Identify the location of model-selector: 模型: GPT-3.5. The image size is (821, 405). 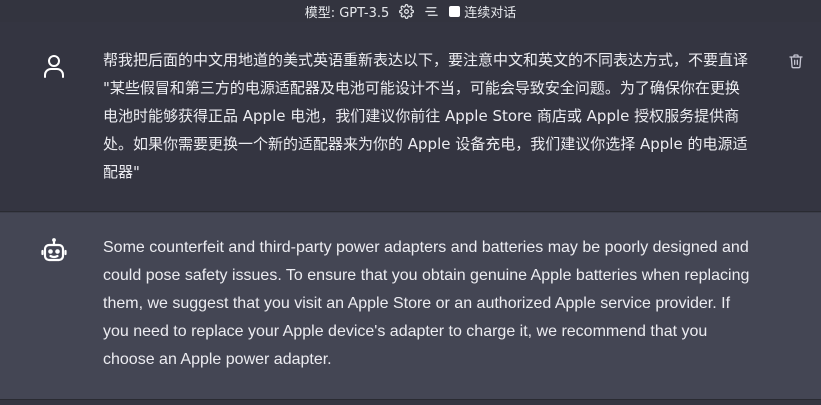
(347, 11).